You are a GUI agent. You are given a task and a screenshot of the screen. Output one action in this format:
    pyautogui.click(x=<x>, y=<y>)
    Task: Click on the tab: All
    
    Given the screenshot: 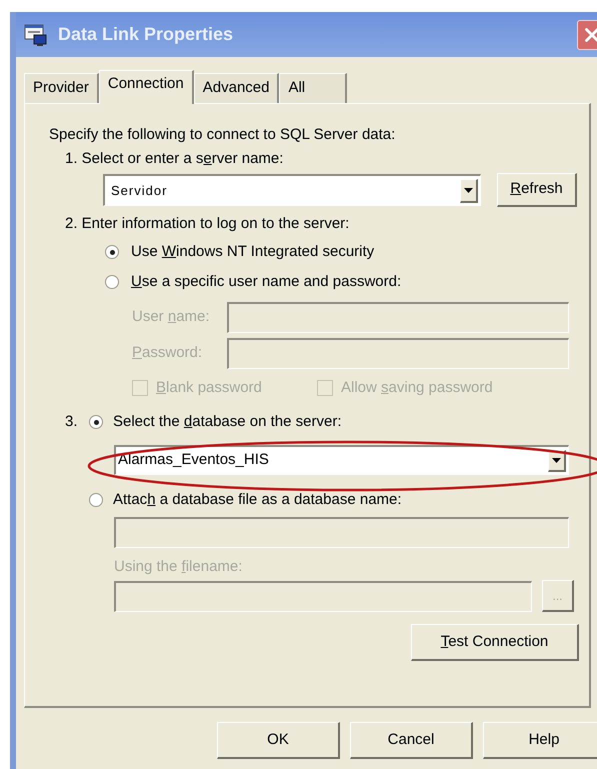 What is the action you would take?
    pyautogui.click(x=313, y=88)
    